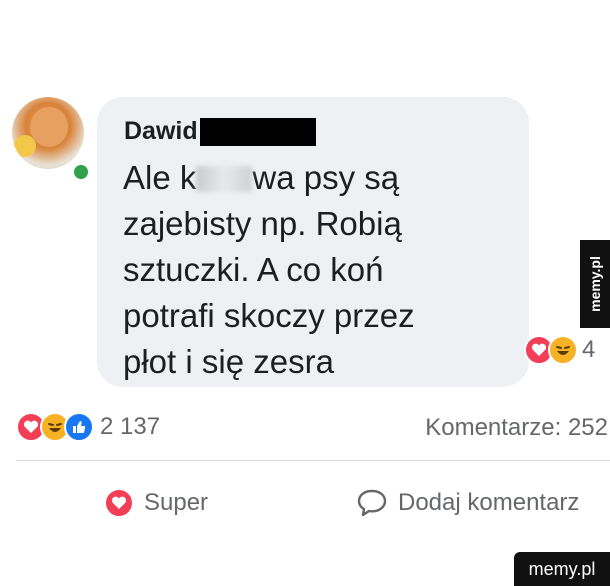 Image resolution: width=610 pixels, height=586 pixels. Describe the element at coordinates (25, 146) in the screenshot. I see `toy` at that location.